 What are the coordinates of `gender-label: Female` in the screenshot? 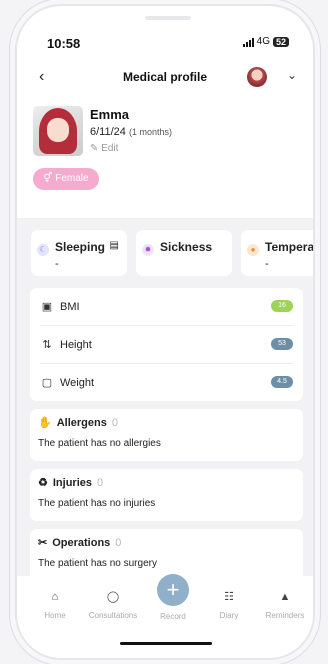 It's located at (72, 178).